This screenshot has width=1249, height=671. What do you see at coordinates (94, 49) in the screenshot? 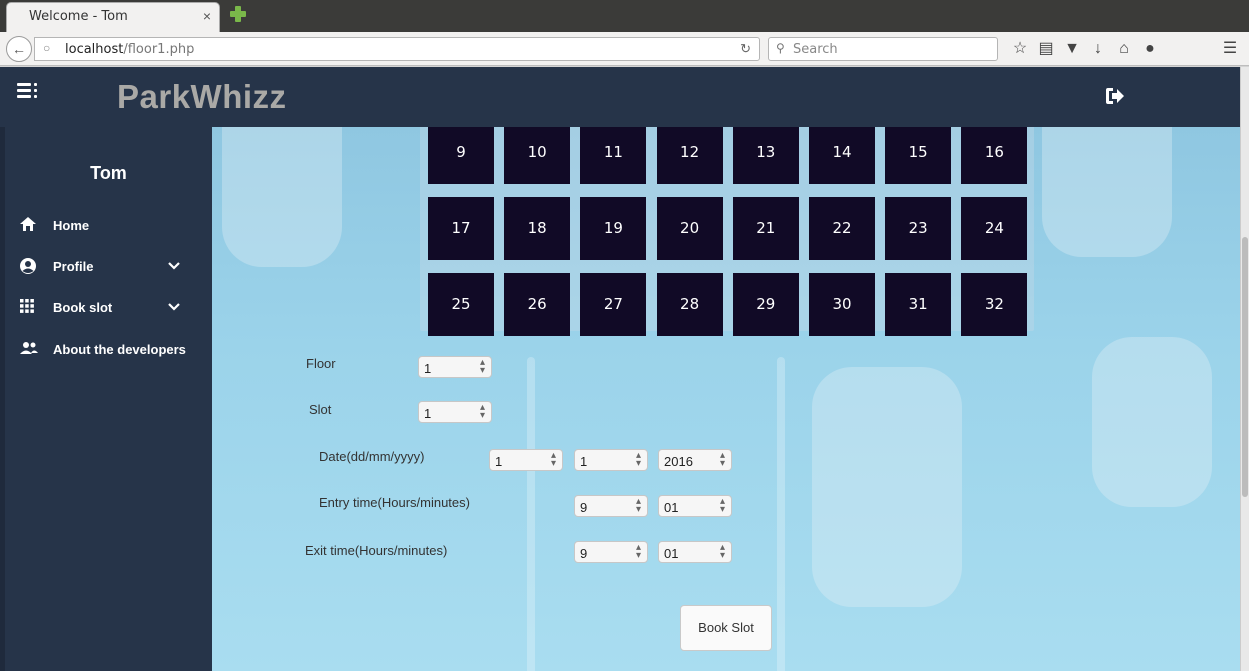
I see `url-host: localhost` at bounding box center [94, 49].